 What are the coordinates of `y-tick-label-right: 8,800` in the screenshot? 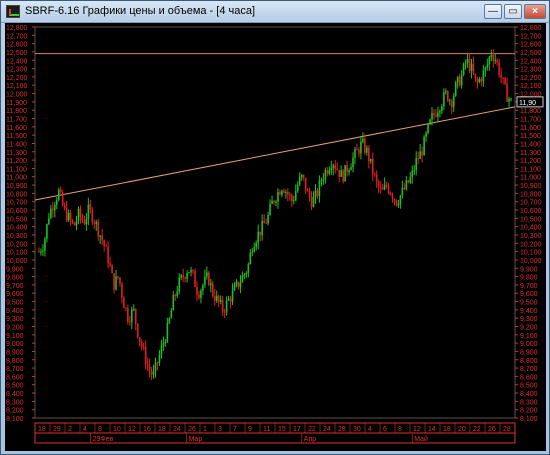 It's located at (529, 361).